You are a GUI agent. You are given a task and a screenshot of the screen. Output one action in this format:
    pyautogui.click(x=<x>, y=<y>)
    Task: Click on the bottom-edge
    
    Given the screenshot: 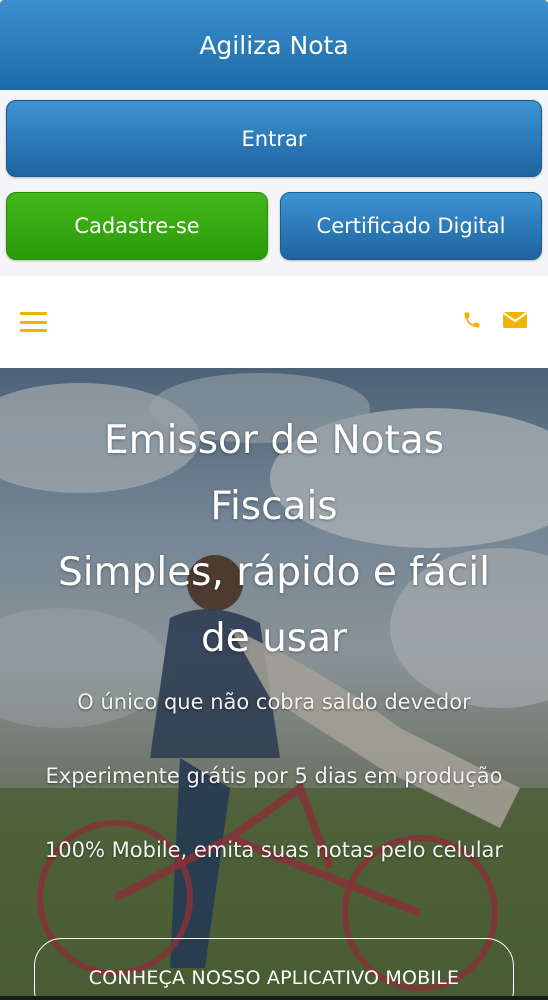 What is the action you would take?
    pyautogui.click(x=274, y=998)
    